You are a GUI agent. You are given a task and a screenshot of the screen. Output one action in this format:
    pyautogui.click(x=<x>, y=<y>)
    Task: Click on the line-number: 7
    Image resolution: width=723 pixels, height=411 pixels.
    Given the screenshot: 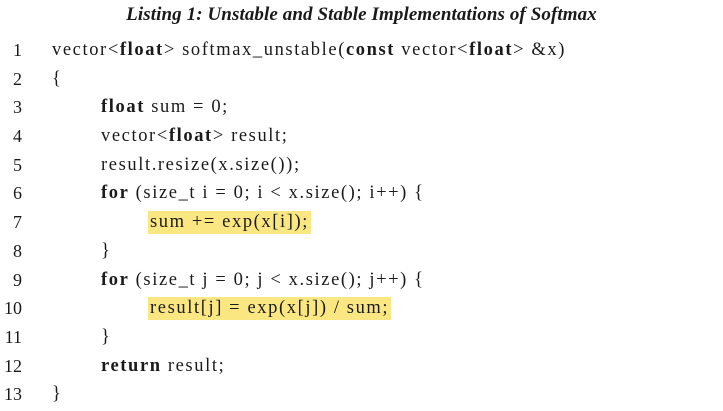 What is the action you would take?
    pyautogui.click(x=17, y=222)
    